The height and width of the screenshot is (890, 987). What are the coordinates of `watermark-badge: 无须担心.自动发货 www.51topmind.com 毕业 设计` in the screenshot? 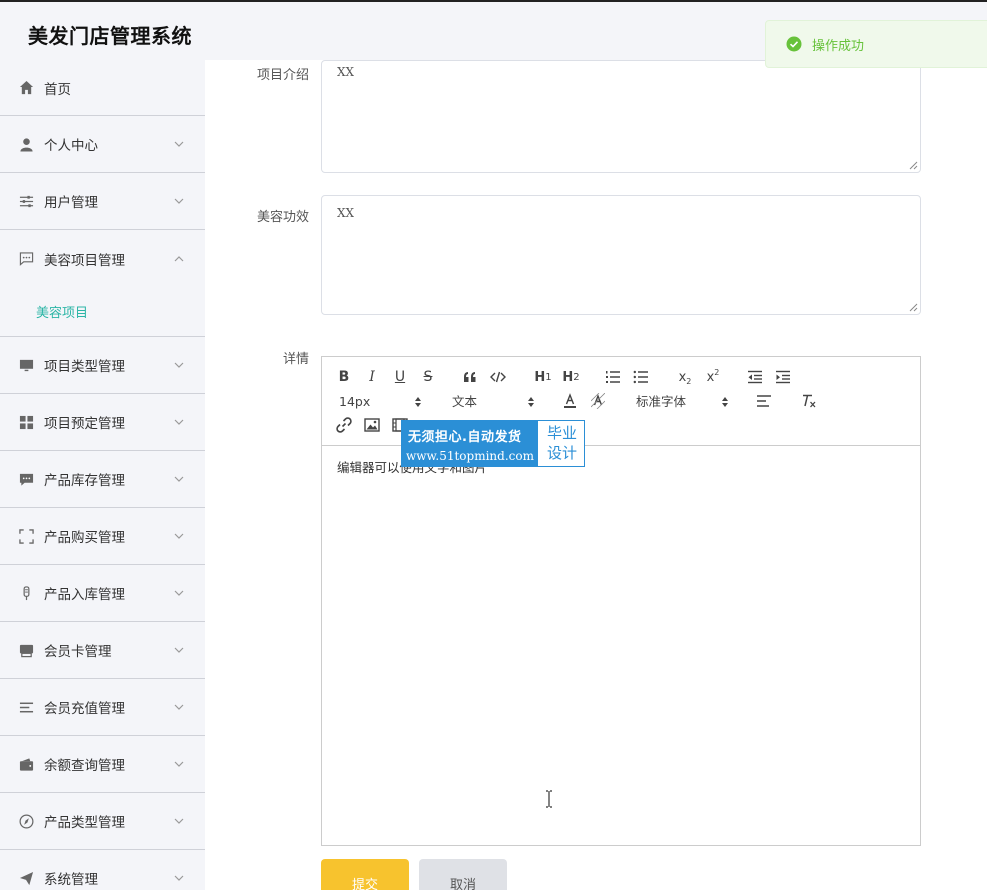 It's located at (493, 443).